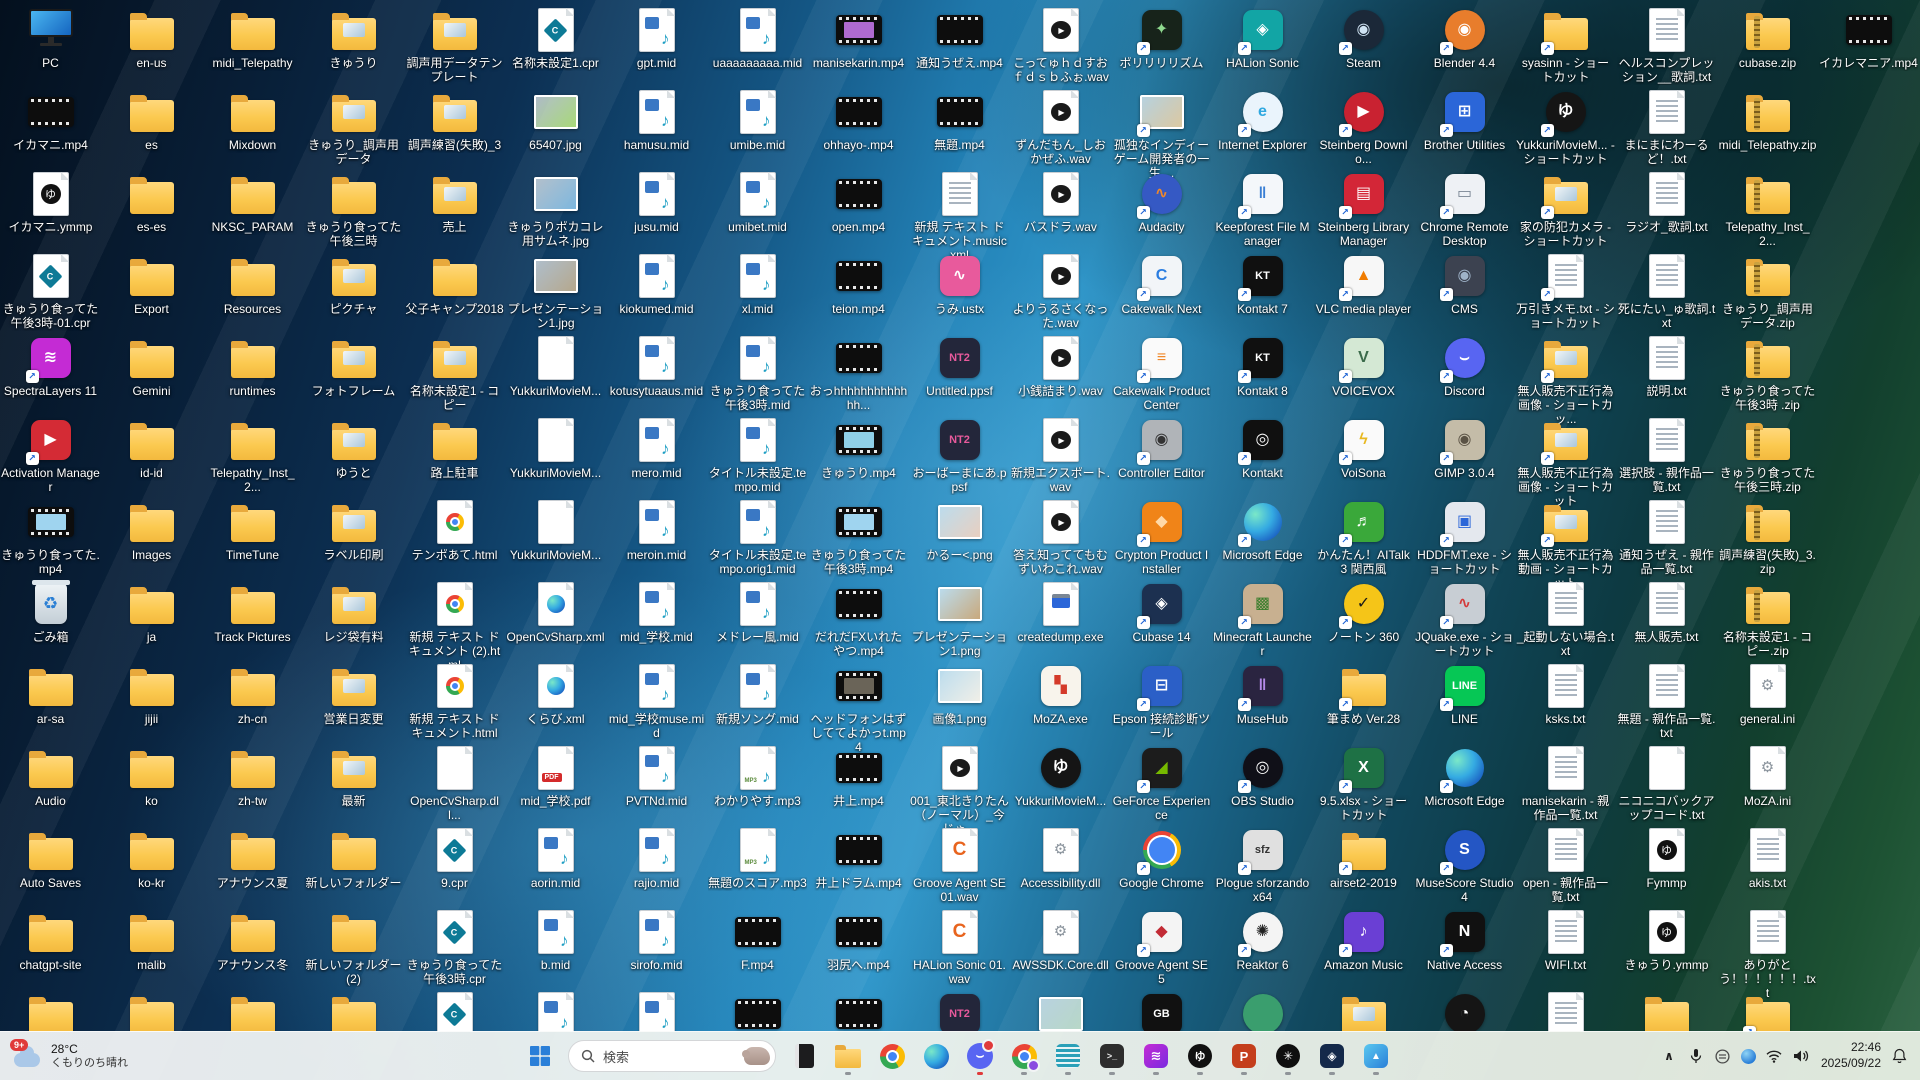 This screenshot has width=1920, height=1080. What do you see at coordinates (892, 1056) in the screenshot?
I see `pinned-chrome-icon` at bounding box center [892, 1056].